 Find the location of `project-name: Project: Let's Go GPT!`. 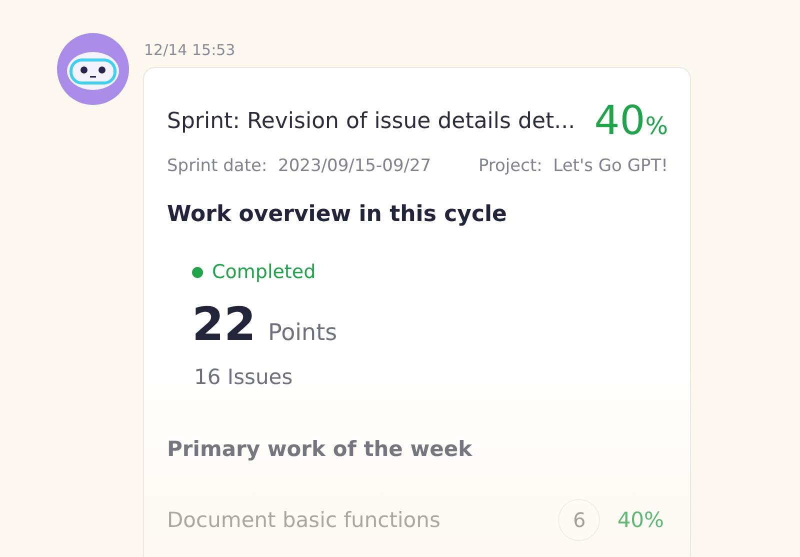

project-name: Project: Let's Go GPT! is located at coordinates (573, 166).